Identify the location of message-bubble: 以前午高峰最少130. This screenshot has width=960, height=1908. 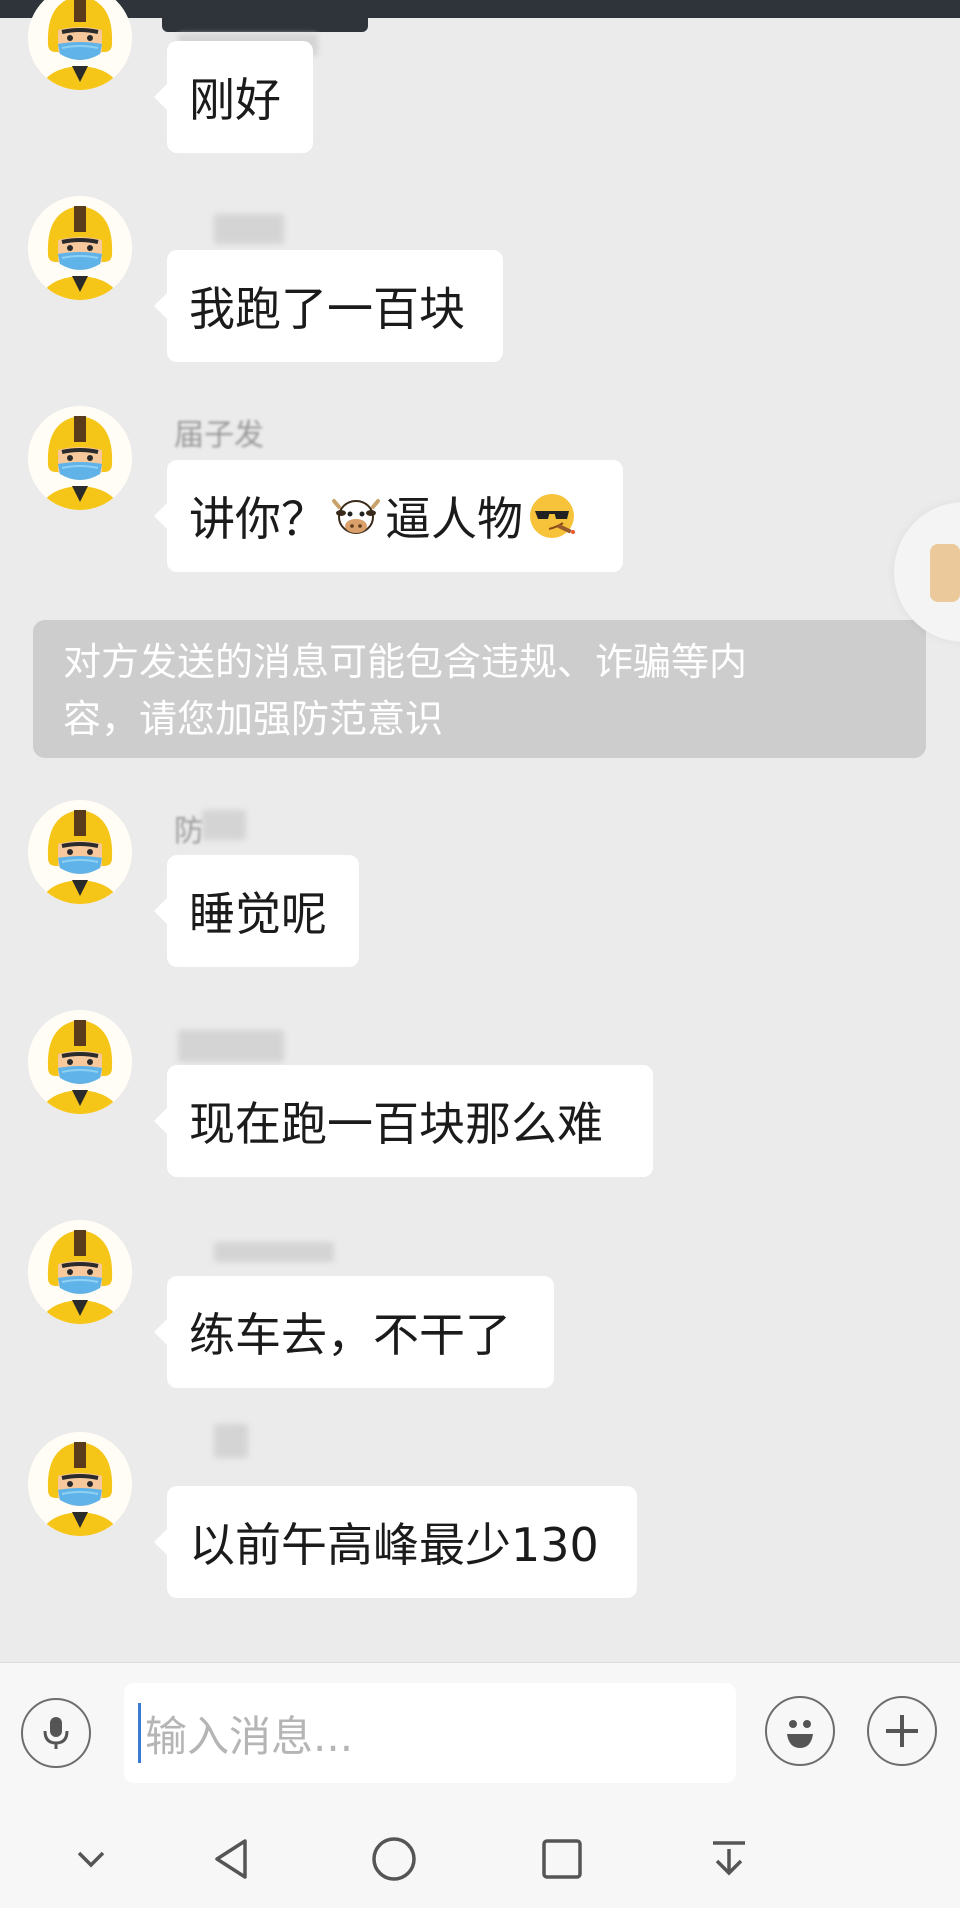
(395, 1542).